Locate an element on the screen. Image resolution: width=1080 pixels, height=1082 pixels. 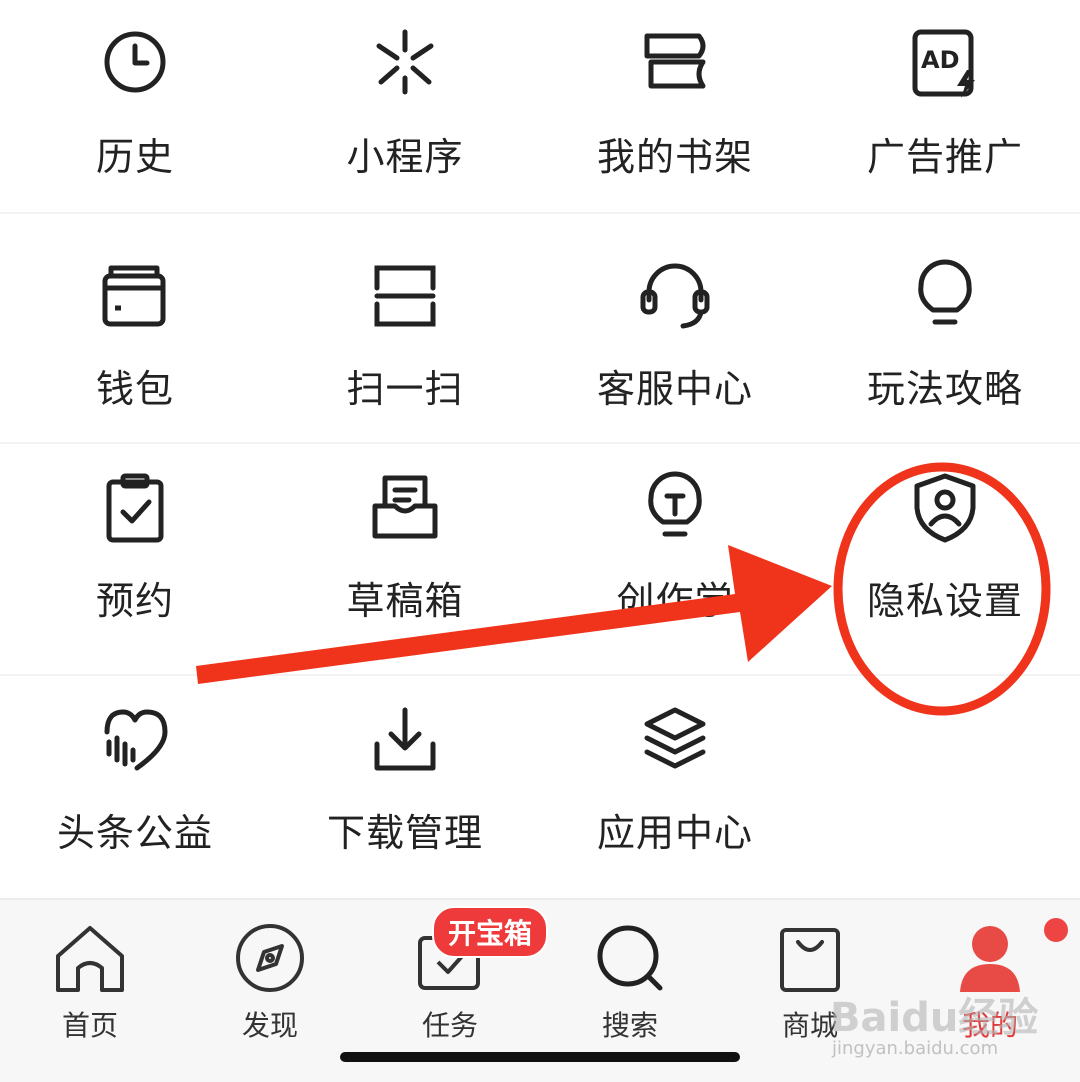
tab-label: 任务 is located at coordinates (449, 1025).